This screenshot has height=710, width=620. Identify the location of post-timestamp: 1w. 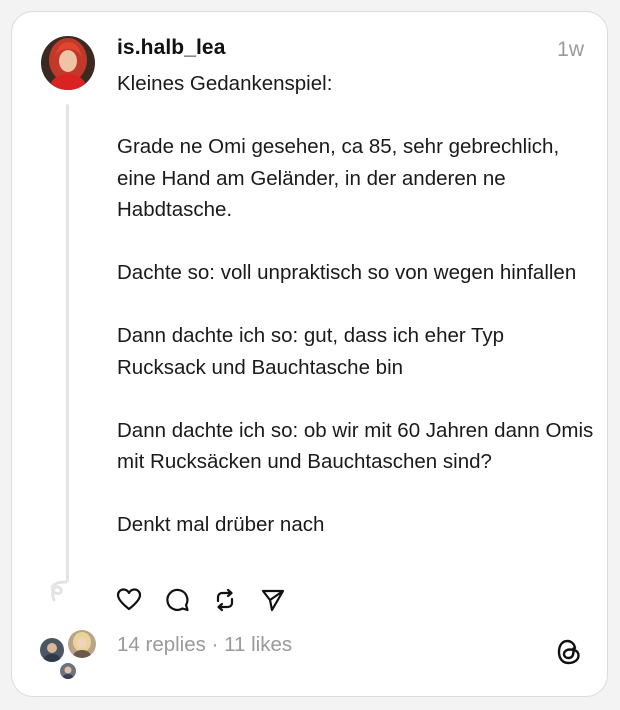
(570, 49).